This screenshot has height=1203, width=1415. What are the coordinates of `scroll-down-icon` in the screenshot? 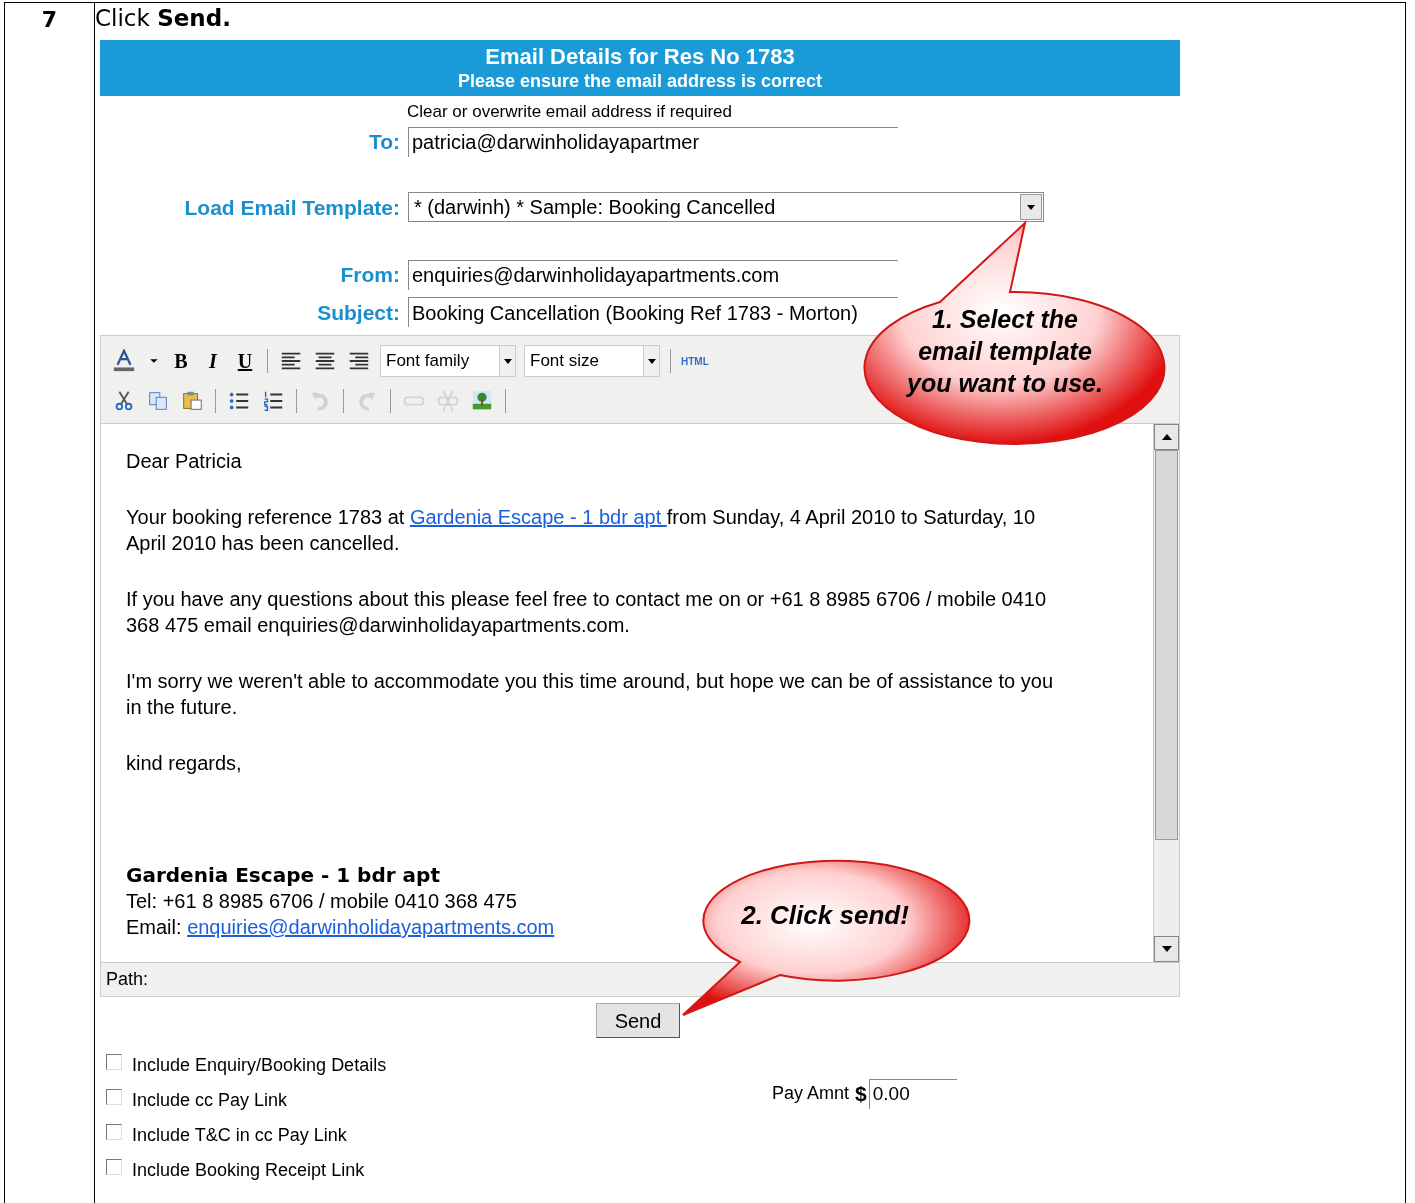 It's located at (1166, 949).